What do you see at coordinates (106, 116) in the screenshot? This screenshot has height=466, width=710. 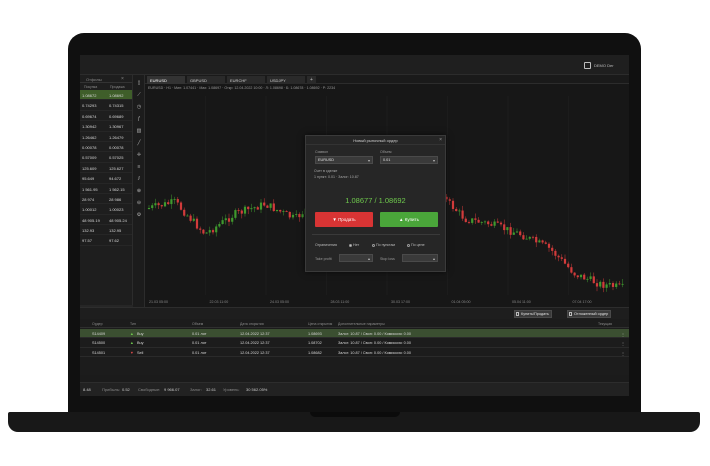 I see `quote-row: 0.69674 0.69689` at bounding box center [106, 116].